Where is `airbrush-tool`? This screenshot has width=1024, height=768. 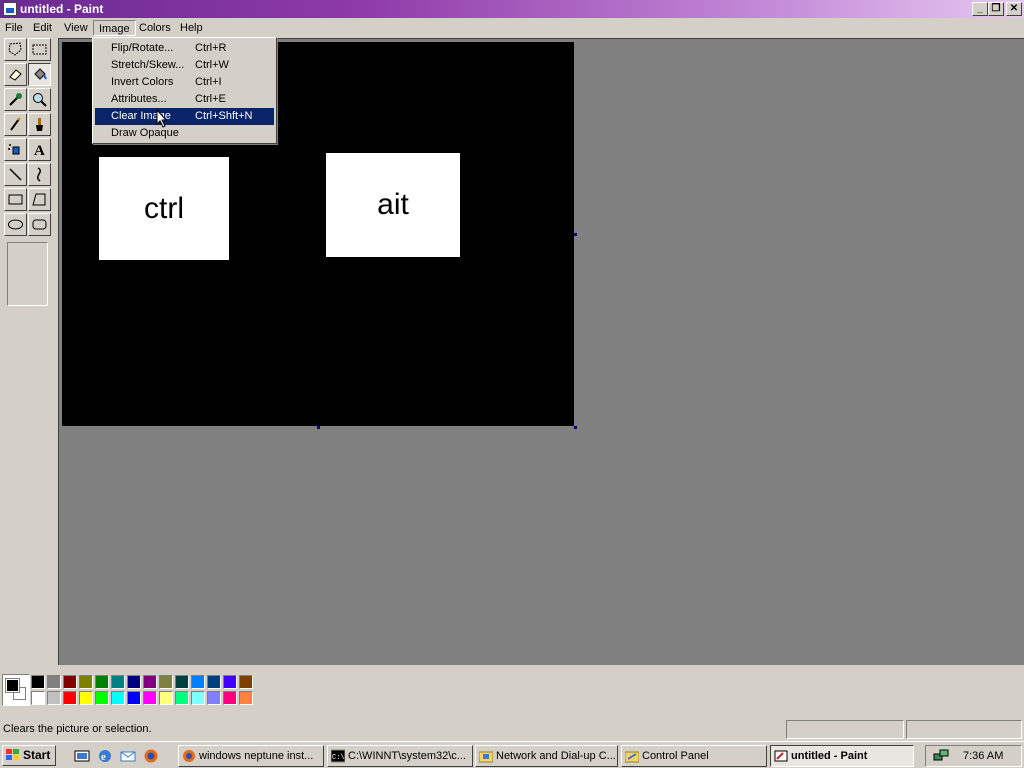
airbrush-tool is located at coordinates (15, 149).